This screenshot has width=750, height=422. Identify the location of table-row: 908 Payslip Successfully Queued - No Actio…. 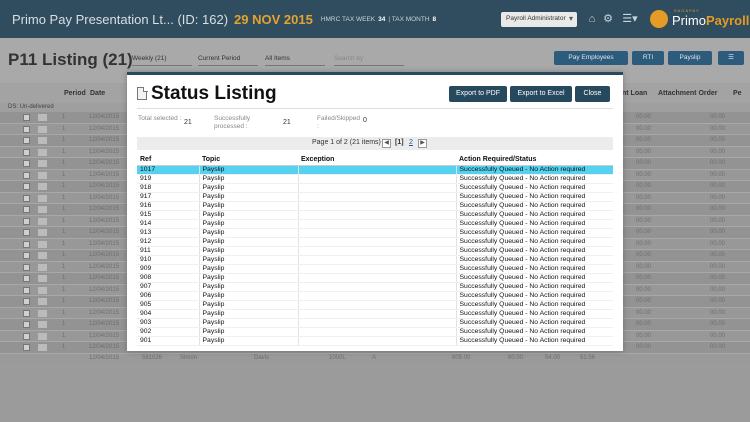
(375, 278).